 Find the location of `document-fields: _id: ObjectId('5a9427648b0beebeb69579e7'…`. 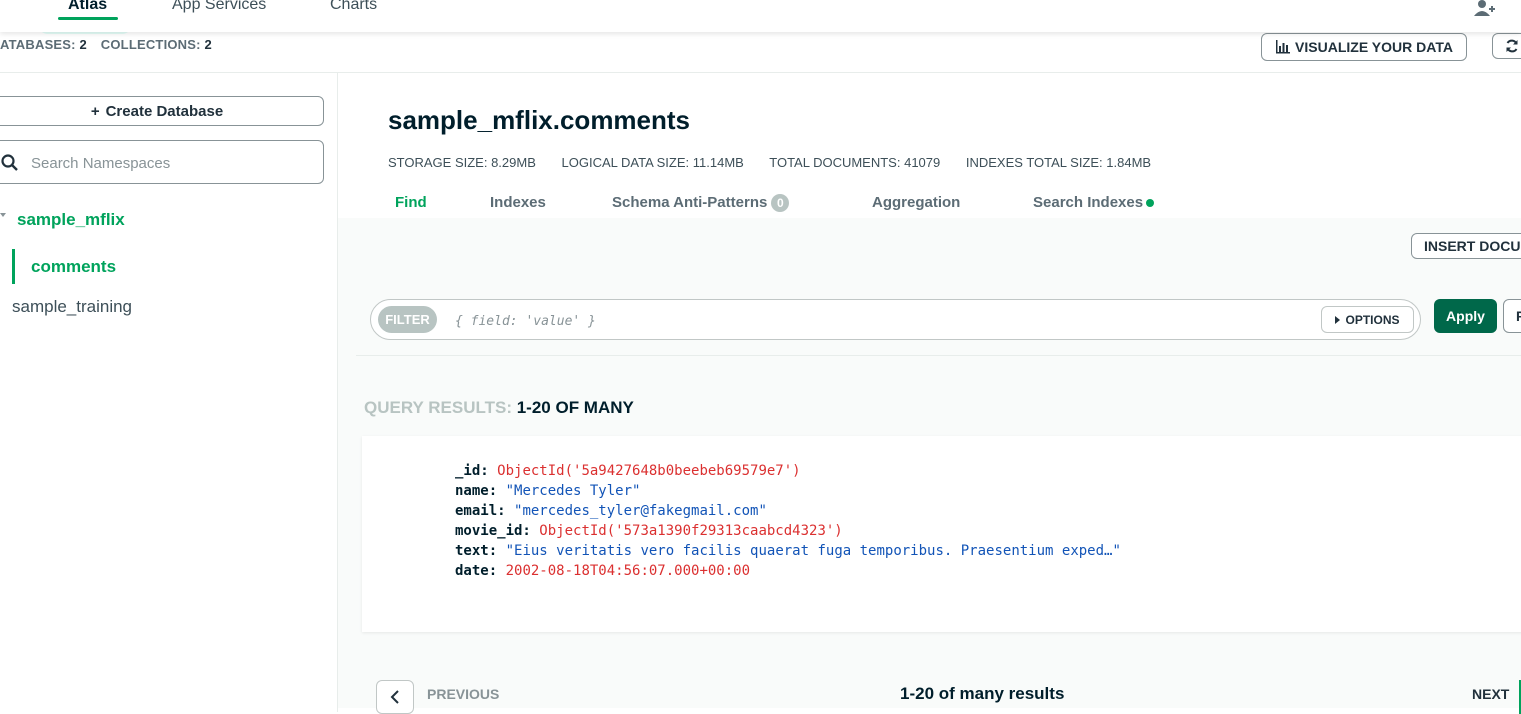

document-fields: _id: ObjectId('5a9427648b0beebeb69579e7'… is located at coordinates (788, 521).